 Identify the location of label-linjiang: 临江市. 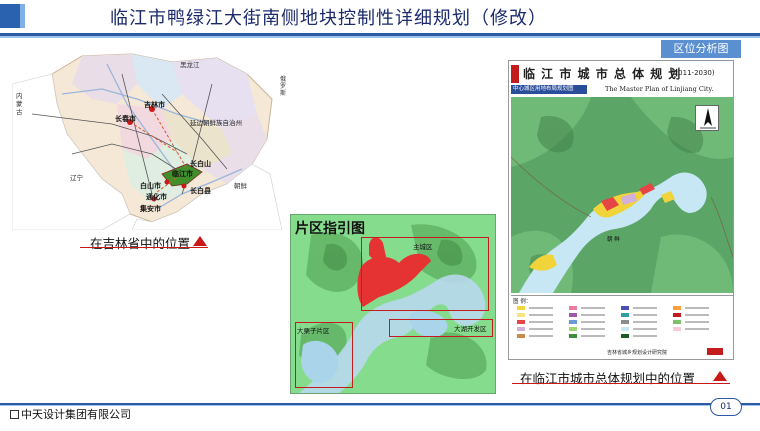
(182, 174).